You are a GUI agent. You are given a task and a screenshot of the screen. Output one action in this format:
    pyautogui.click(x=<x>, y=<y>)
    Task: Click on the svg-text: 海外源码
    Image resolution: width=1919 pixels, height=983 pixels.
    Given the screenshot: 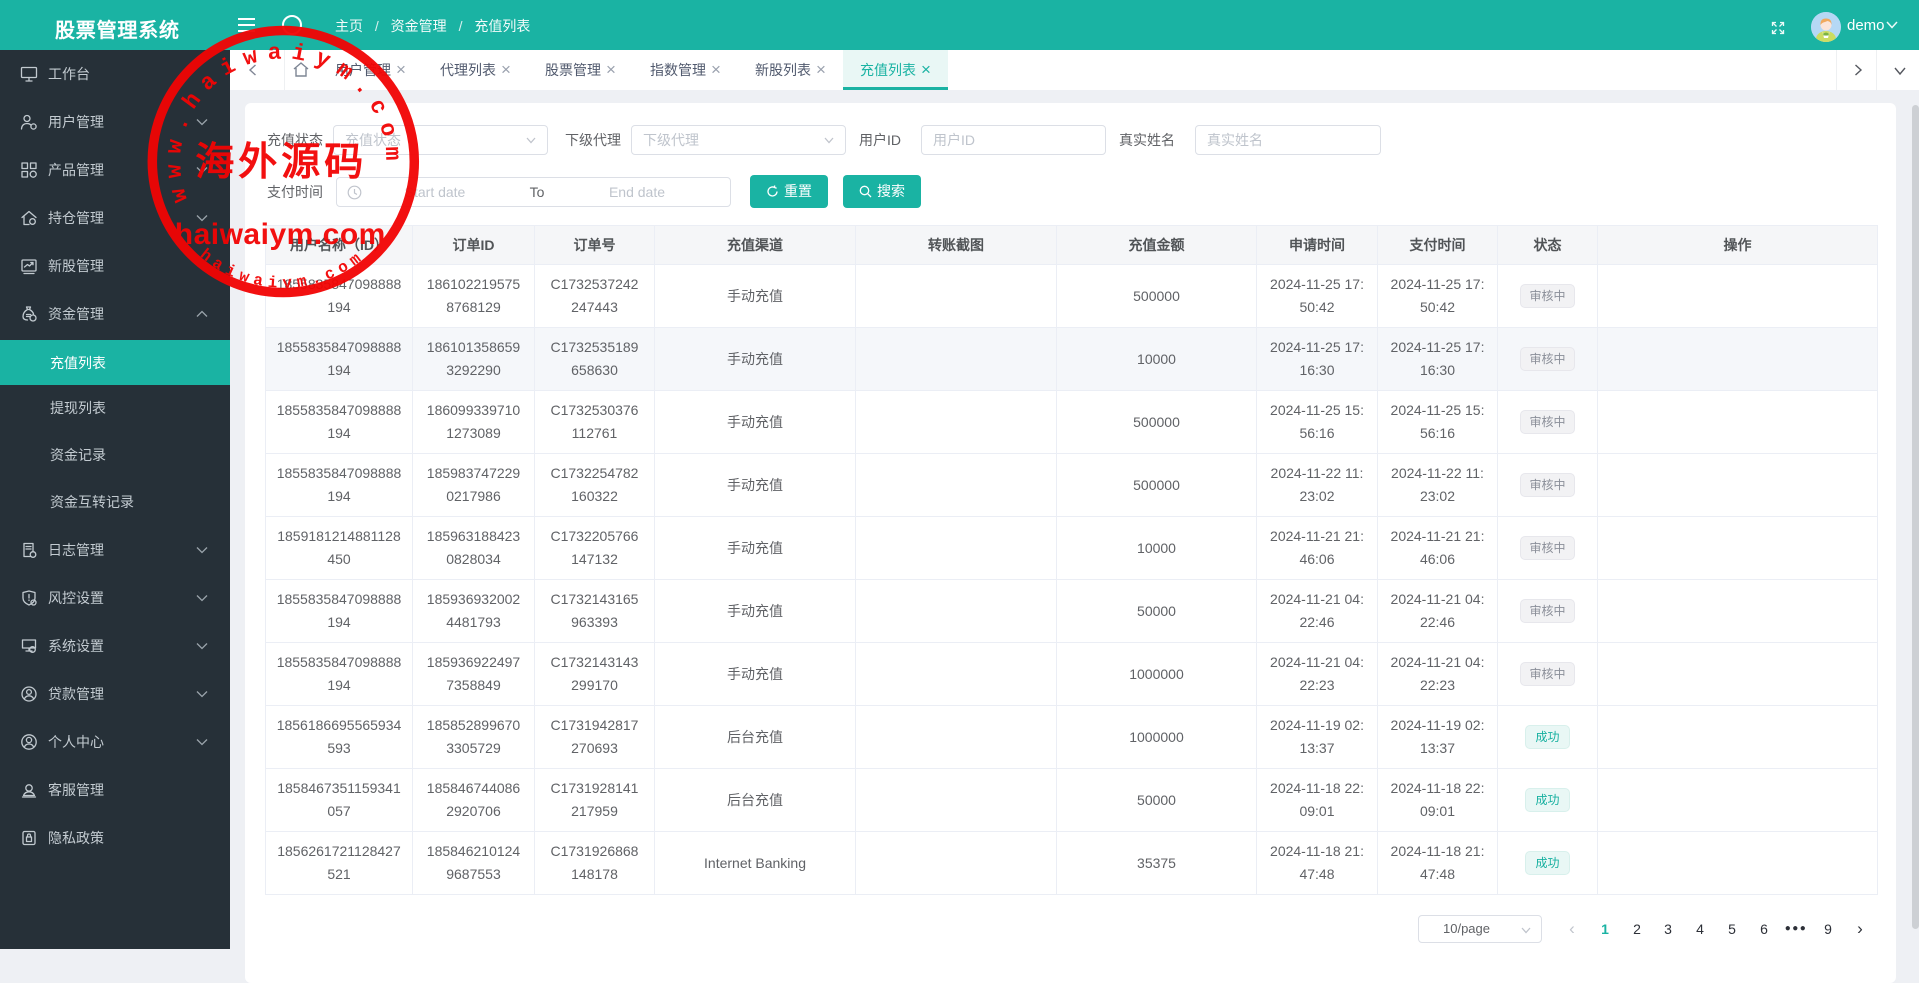 What is the action you would take?
    pyautogui.click(x=281, y=162)
    